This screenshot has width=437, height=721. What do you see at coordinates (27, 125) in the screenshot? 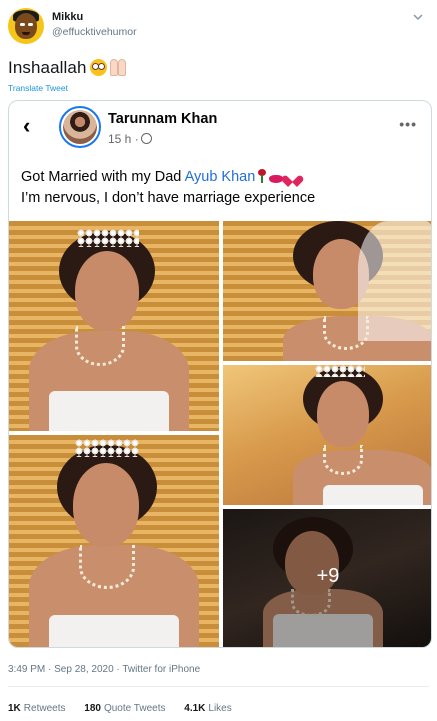
I see `back-arrow-icon: ‹` at bounding box center [27, 125].